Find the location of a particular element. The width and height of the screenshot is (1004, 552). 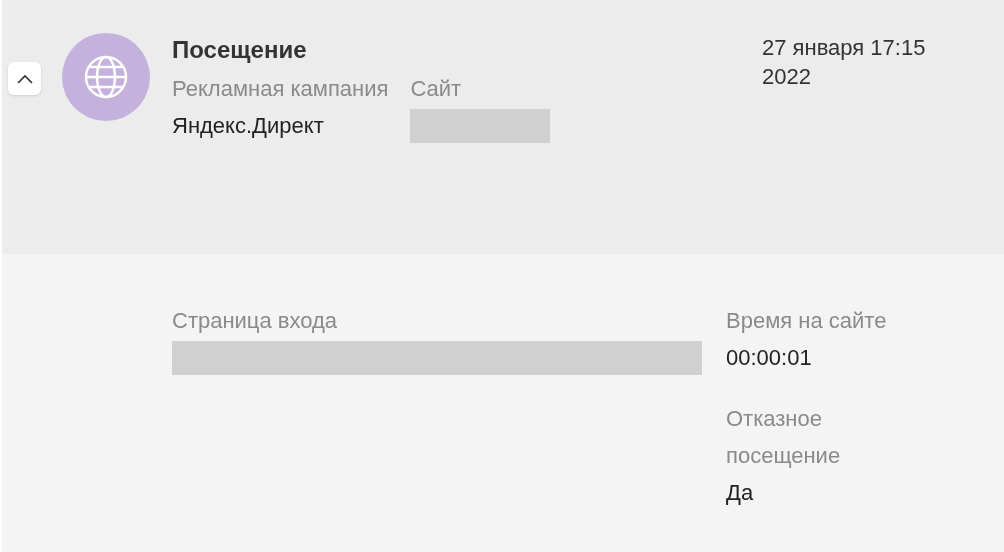

field-label: Сайт is located at coordinates (436, 89).